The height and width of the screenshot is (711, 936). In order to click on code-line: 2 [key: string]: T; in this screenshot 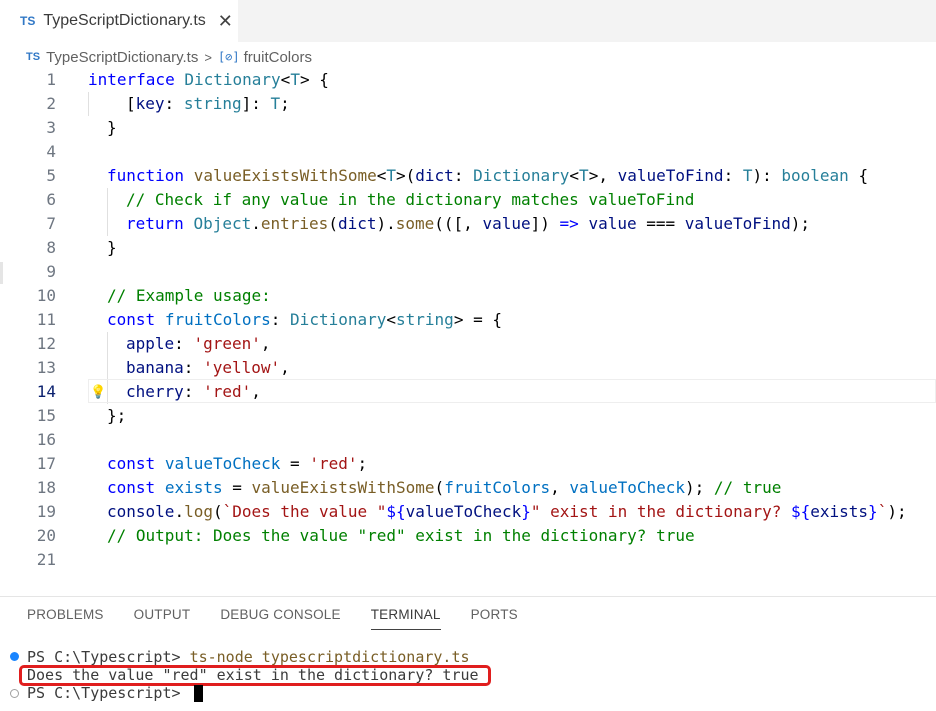, I will do `click(468, 104)`.